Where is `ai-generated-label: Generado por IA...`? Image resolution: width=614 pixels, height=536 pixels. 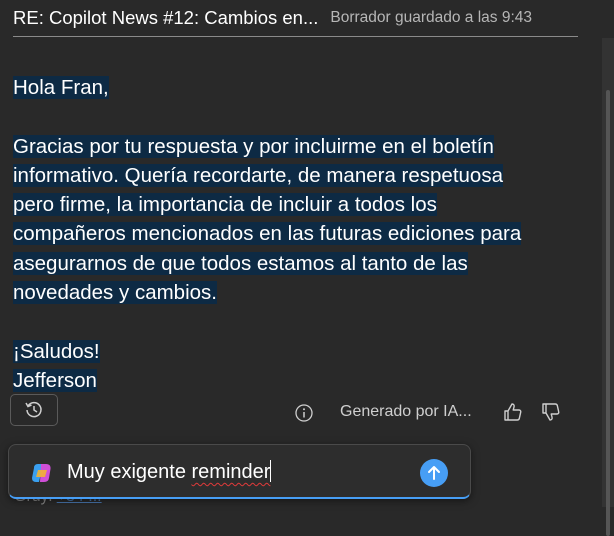
ai-generated-label: Generado por IA... is located at coordinates (406, 411).